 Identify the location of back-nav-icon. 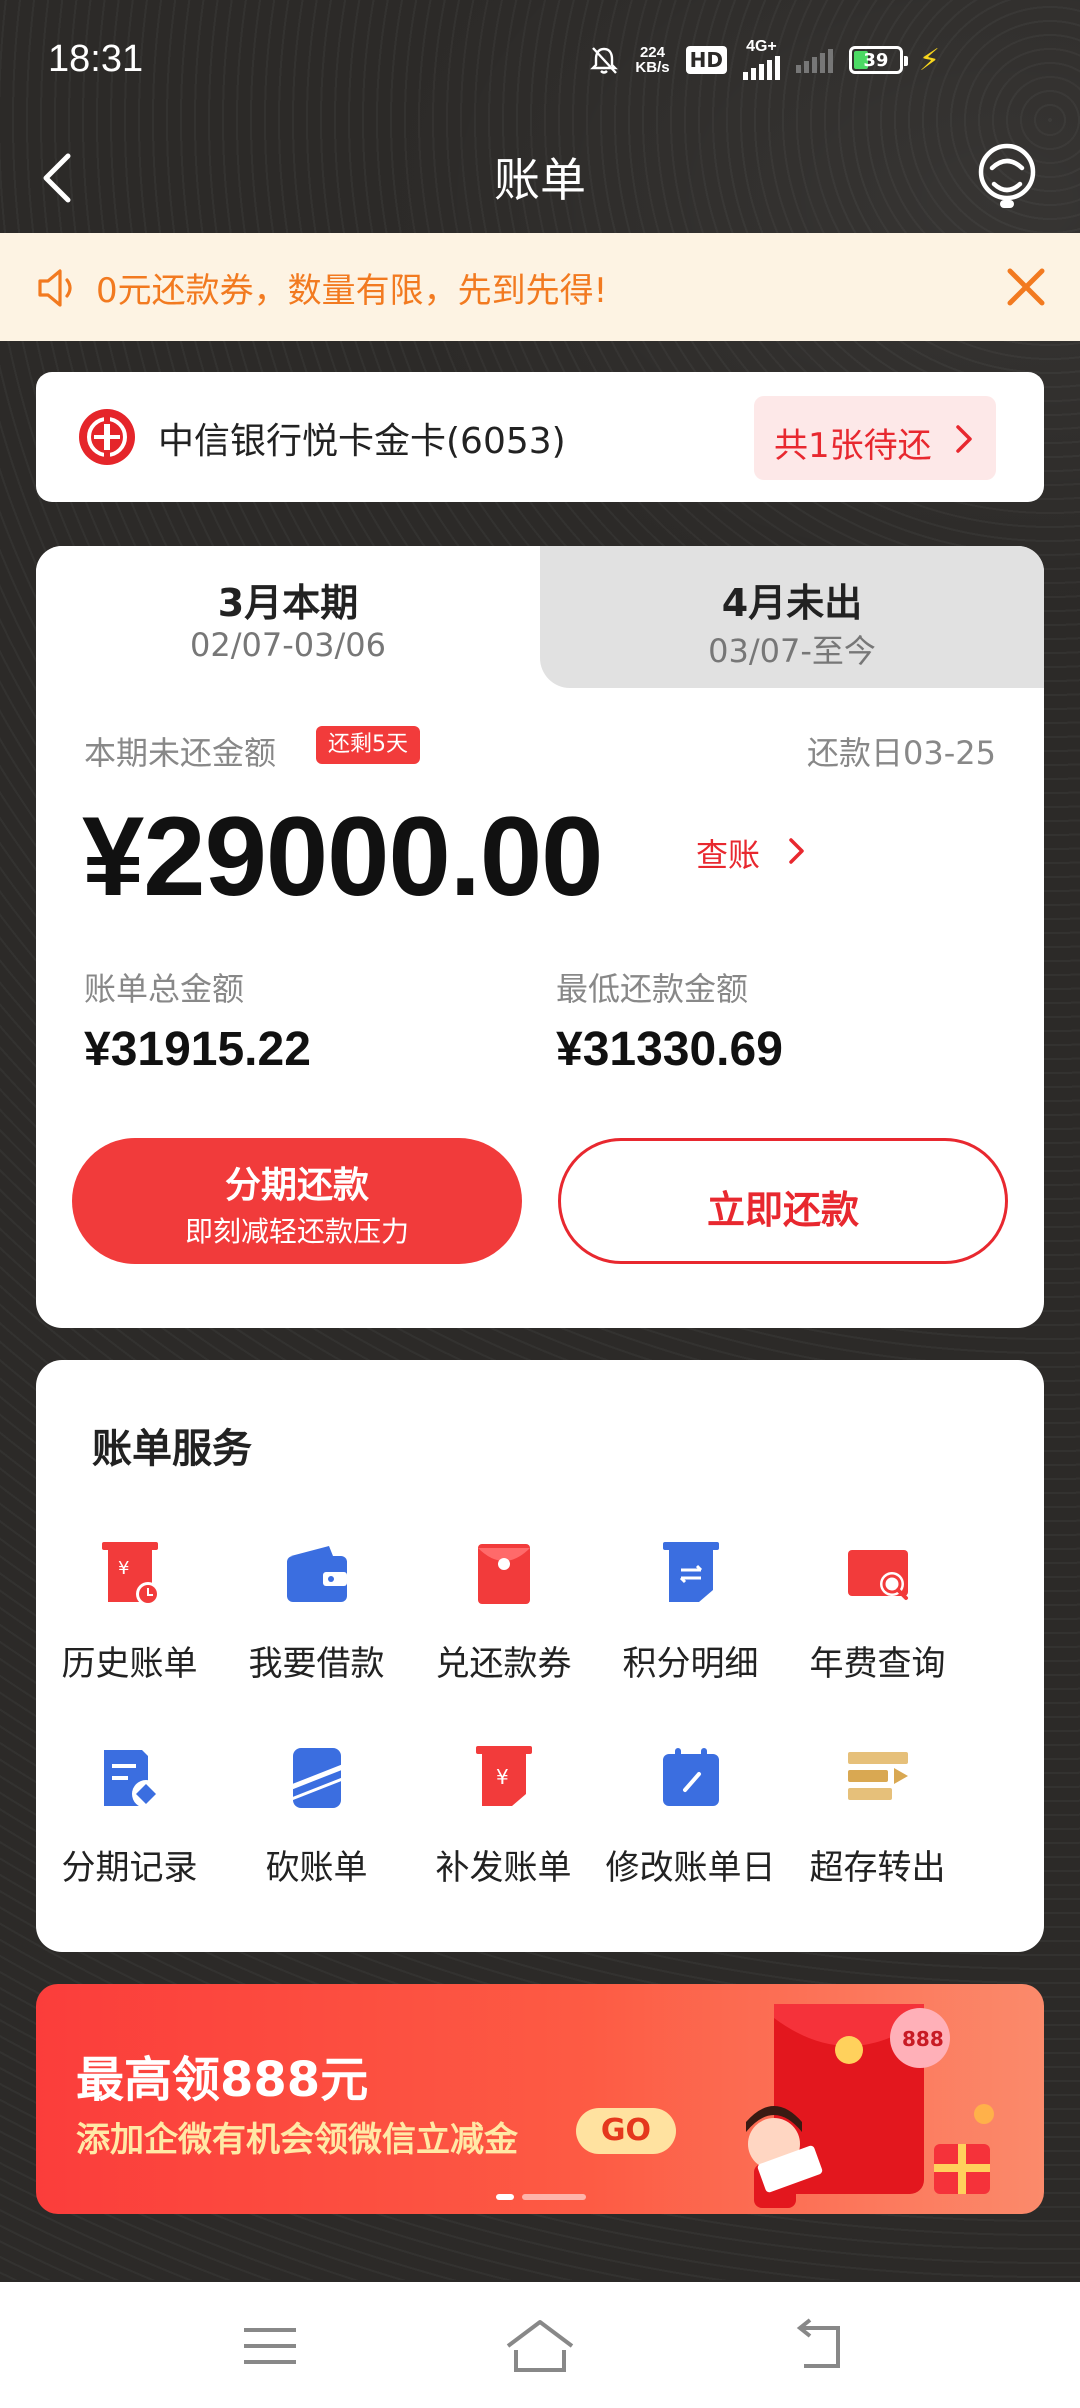
(820, 2347).